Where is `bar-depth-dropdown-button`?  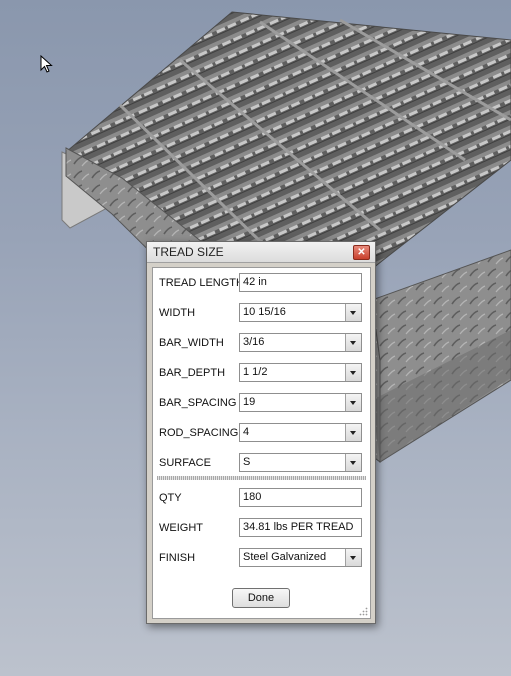
bar-depth-dropdown-button is located at coordinates (353, 372).